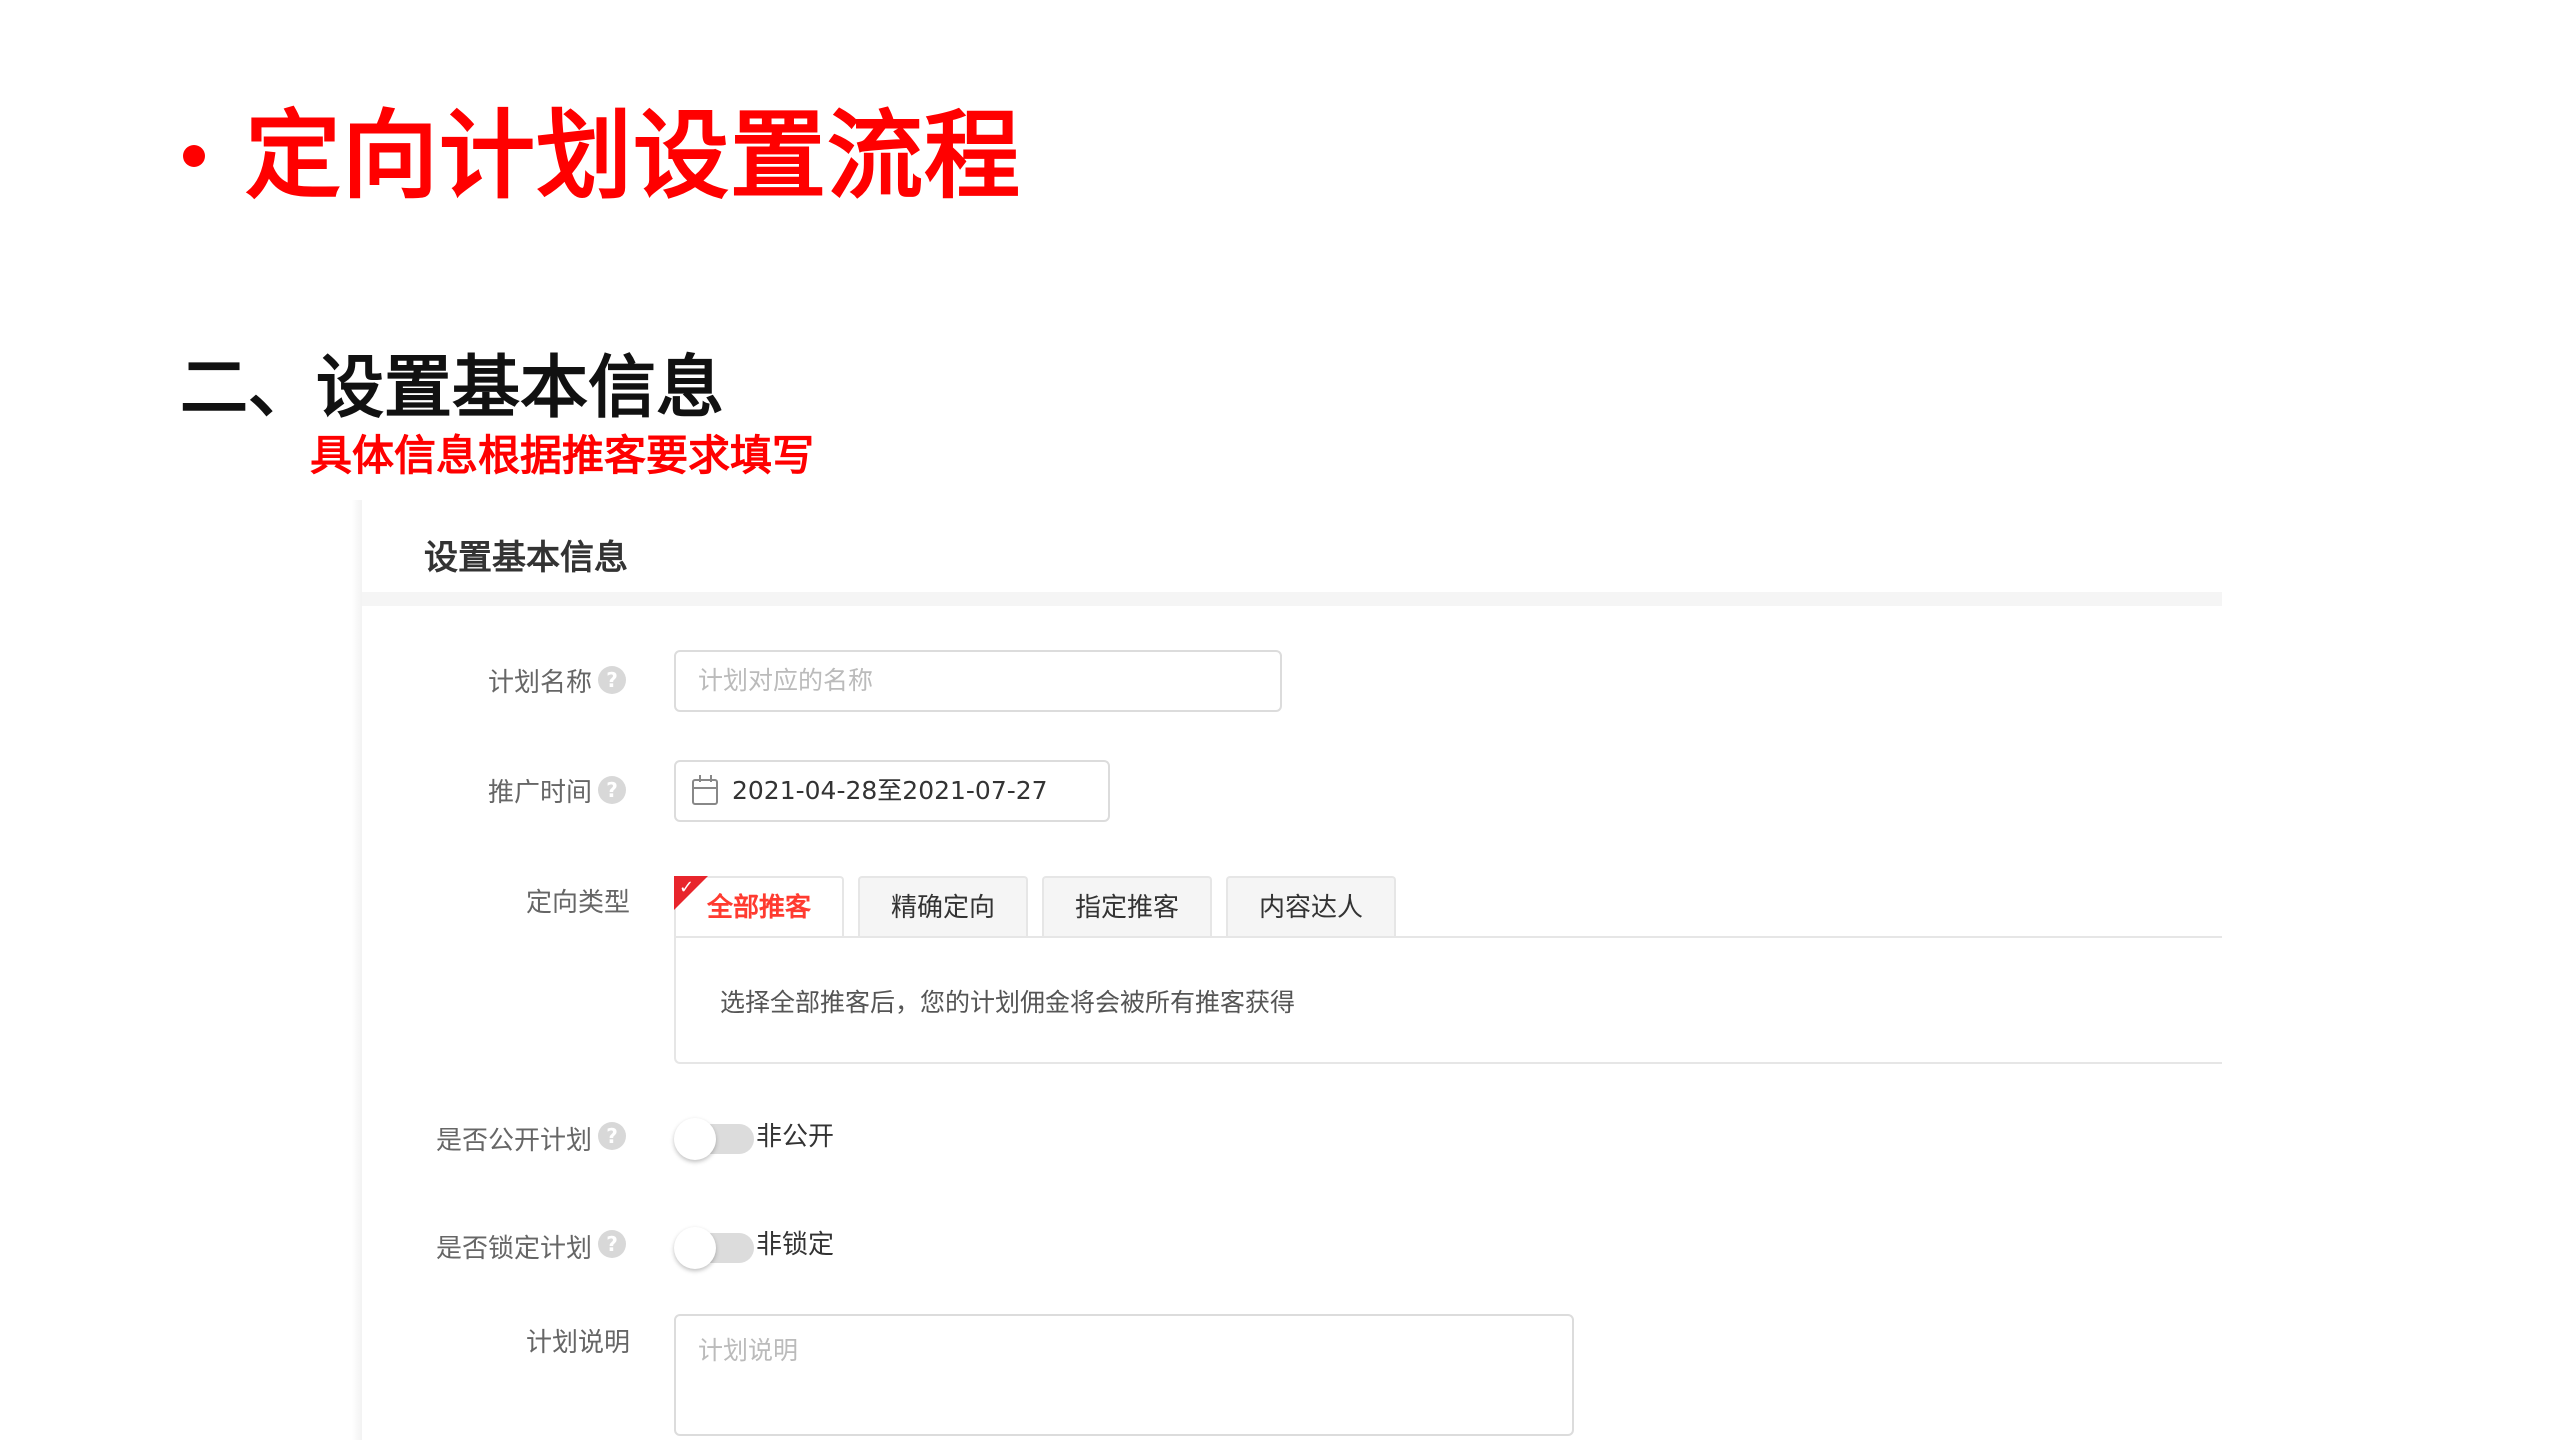 Image resolution: width=2560 pixels, height=1440 pixels. I want to click on section-subtitle: 具体信息根据推客要求填写, so click(562, 455).